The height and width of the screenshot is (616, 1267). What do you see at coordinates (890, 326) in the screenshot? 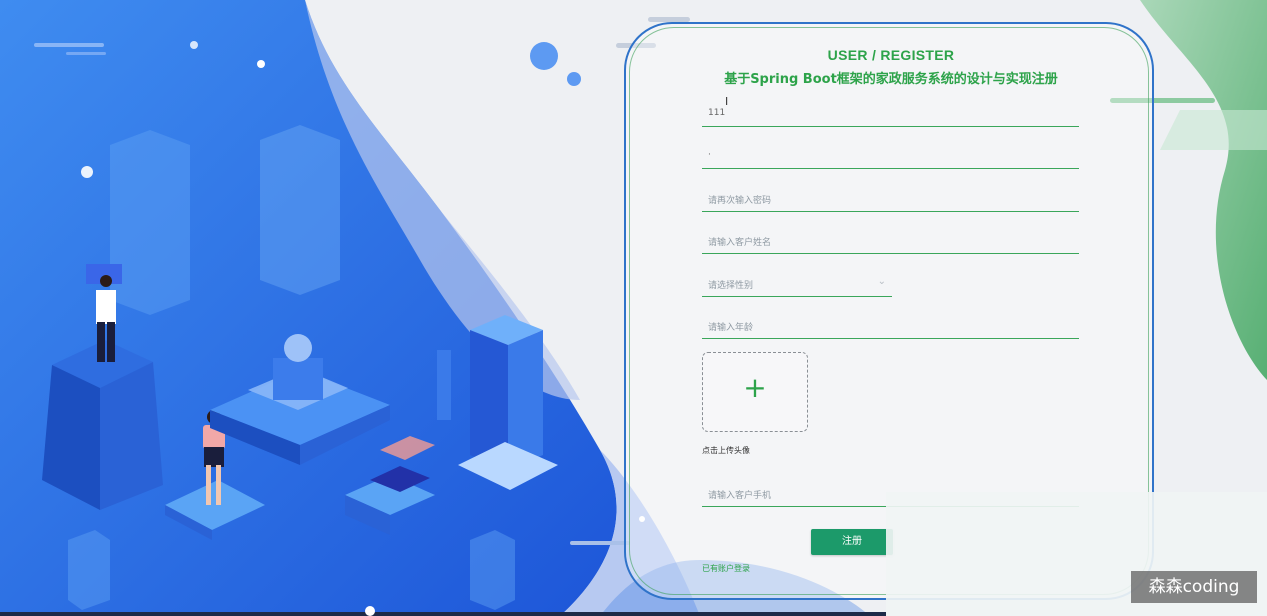
I see `age-input: 请输入年龄` at bounding box center [890, 326].